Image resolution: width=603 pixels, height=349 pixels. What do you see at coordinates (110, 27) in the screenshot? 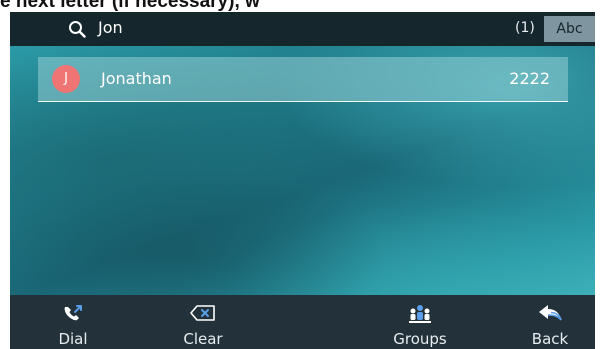
I see `search-query: Jon` at bounding box center [110, 27].